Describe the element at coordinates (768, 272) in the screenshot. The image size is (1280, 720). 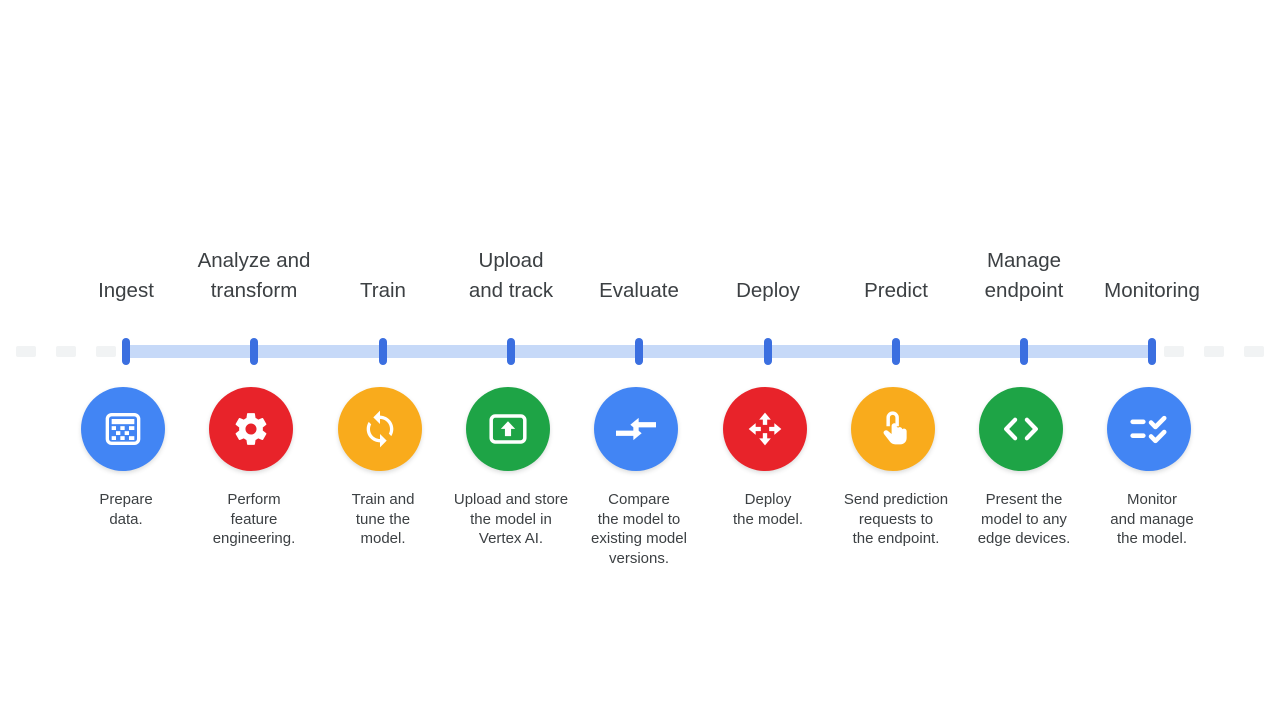
I see `phase-label-box: Deploy` at that location.